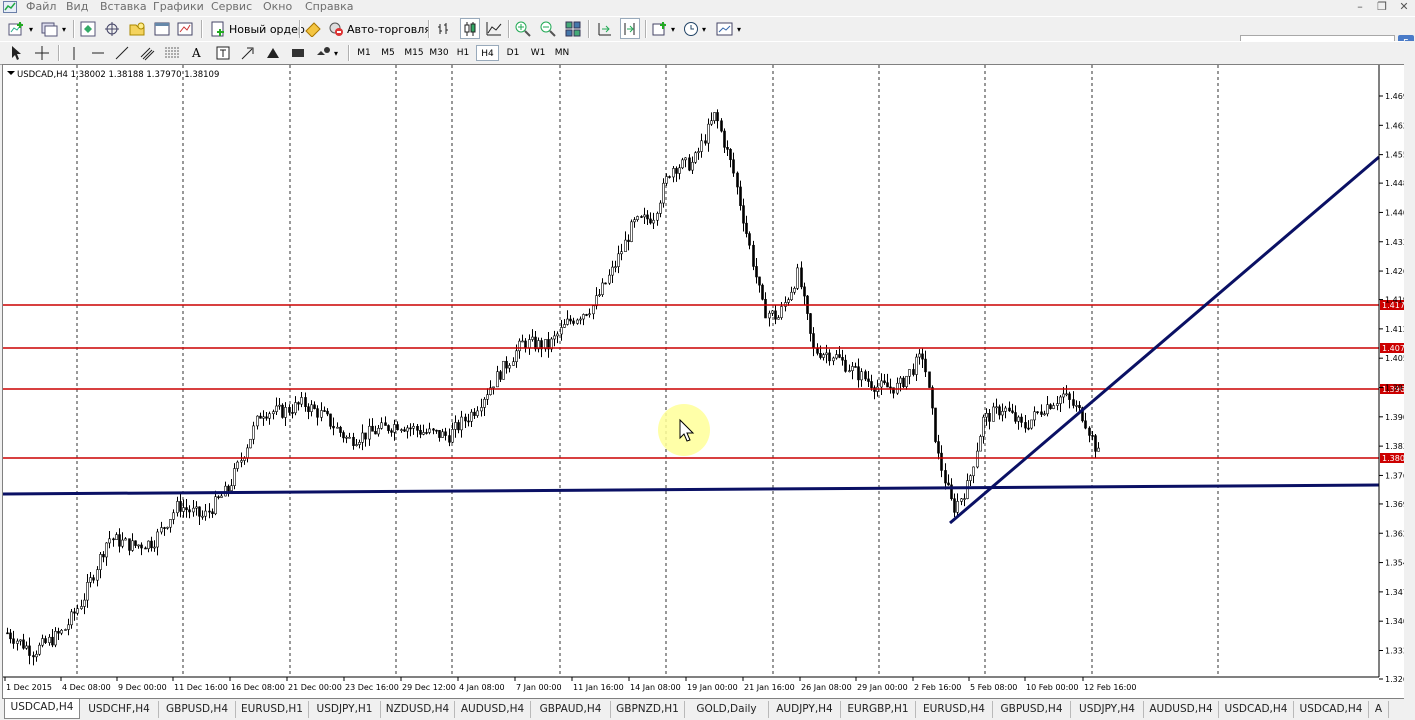  I want to click on menu-tools: Сервис, so click(231, 7).